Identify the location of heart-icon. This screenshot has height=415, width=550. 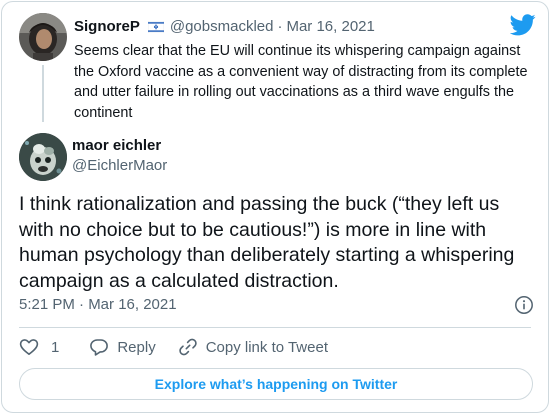
(29, 347).